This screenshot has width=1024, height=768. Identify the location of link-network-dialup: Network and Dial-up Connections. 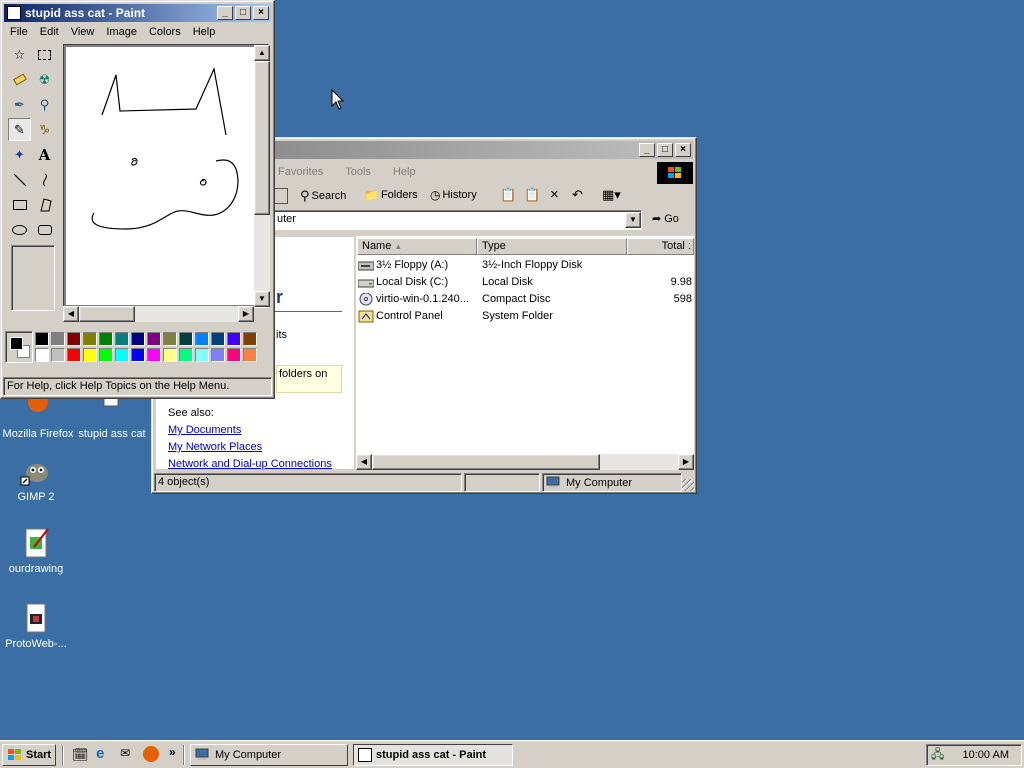
(250, 464).